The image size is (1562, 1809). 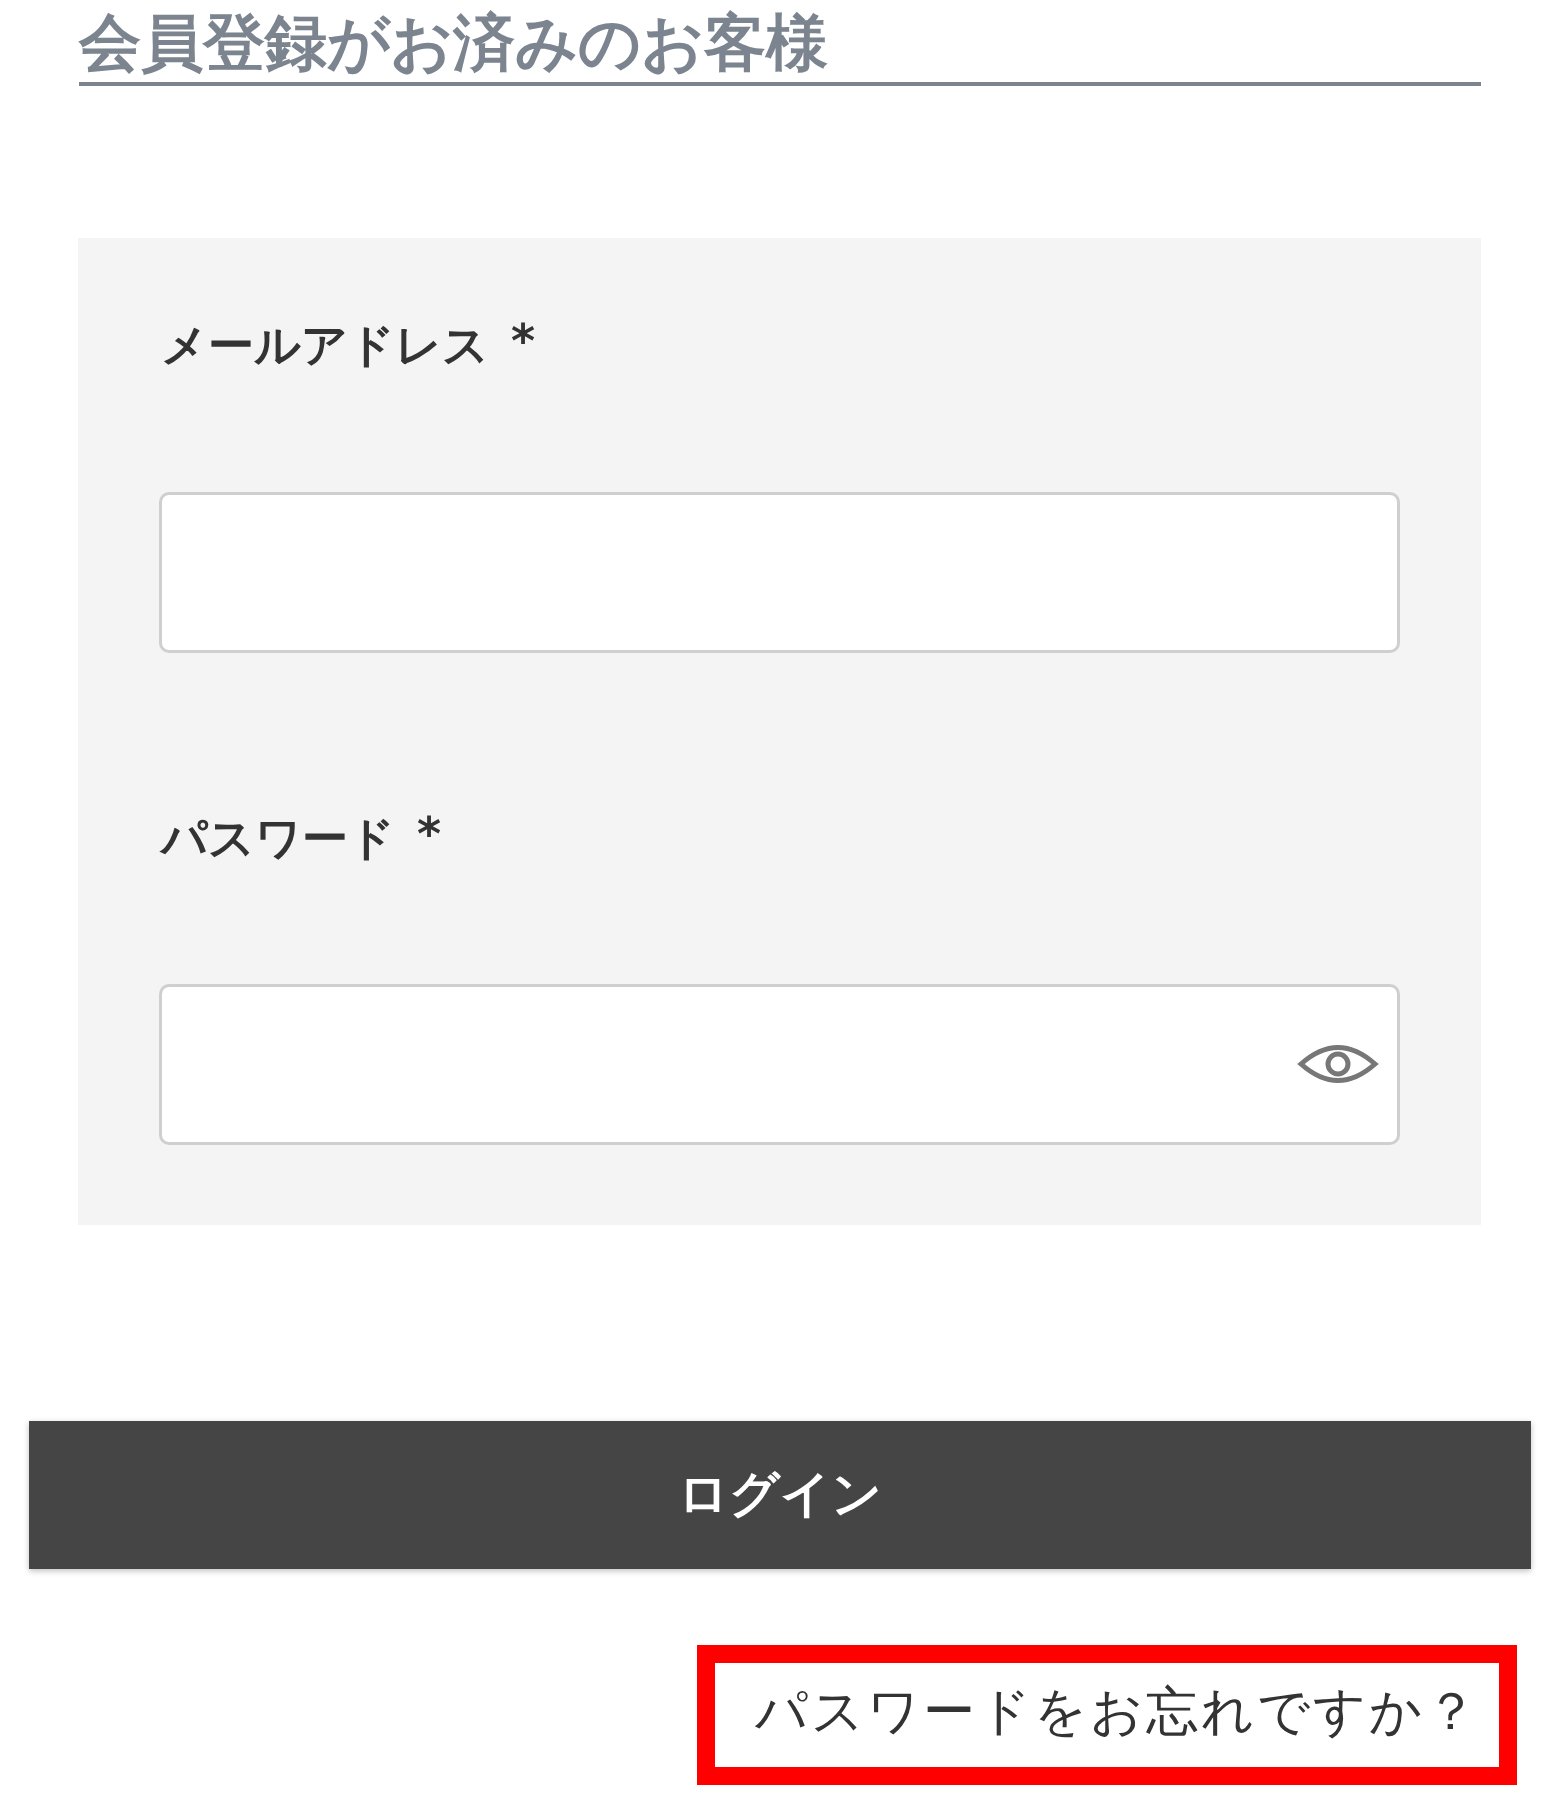 What do you see at coordinates (779, 572) in the screenshot?
I see `email-field` at bounding box center [779, 572].